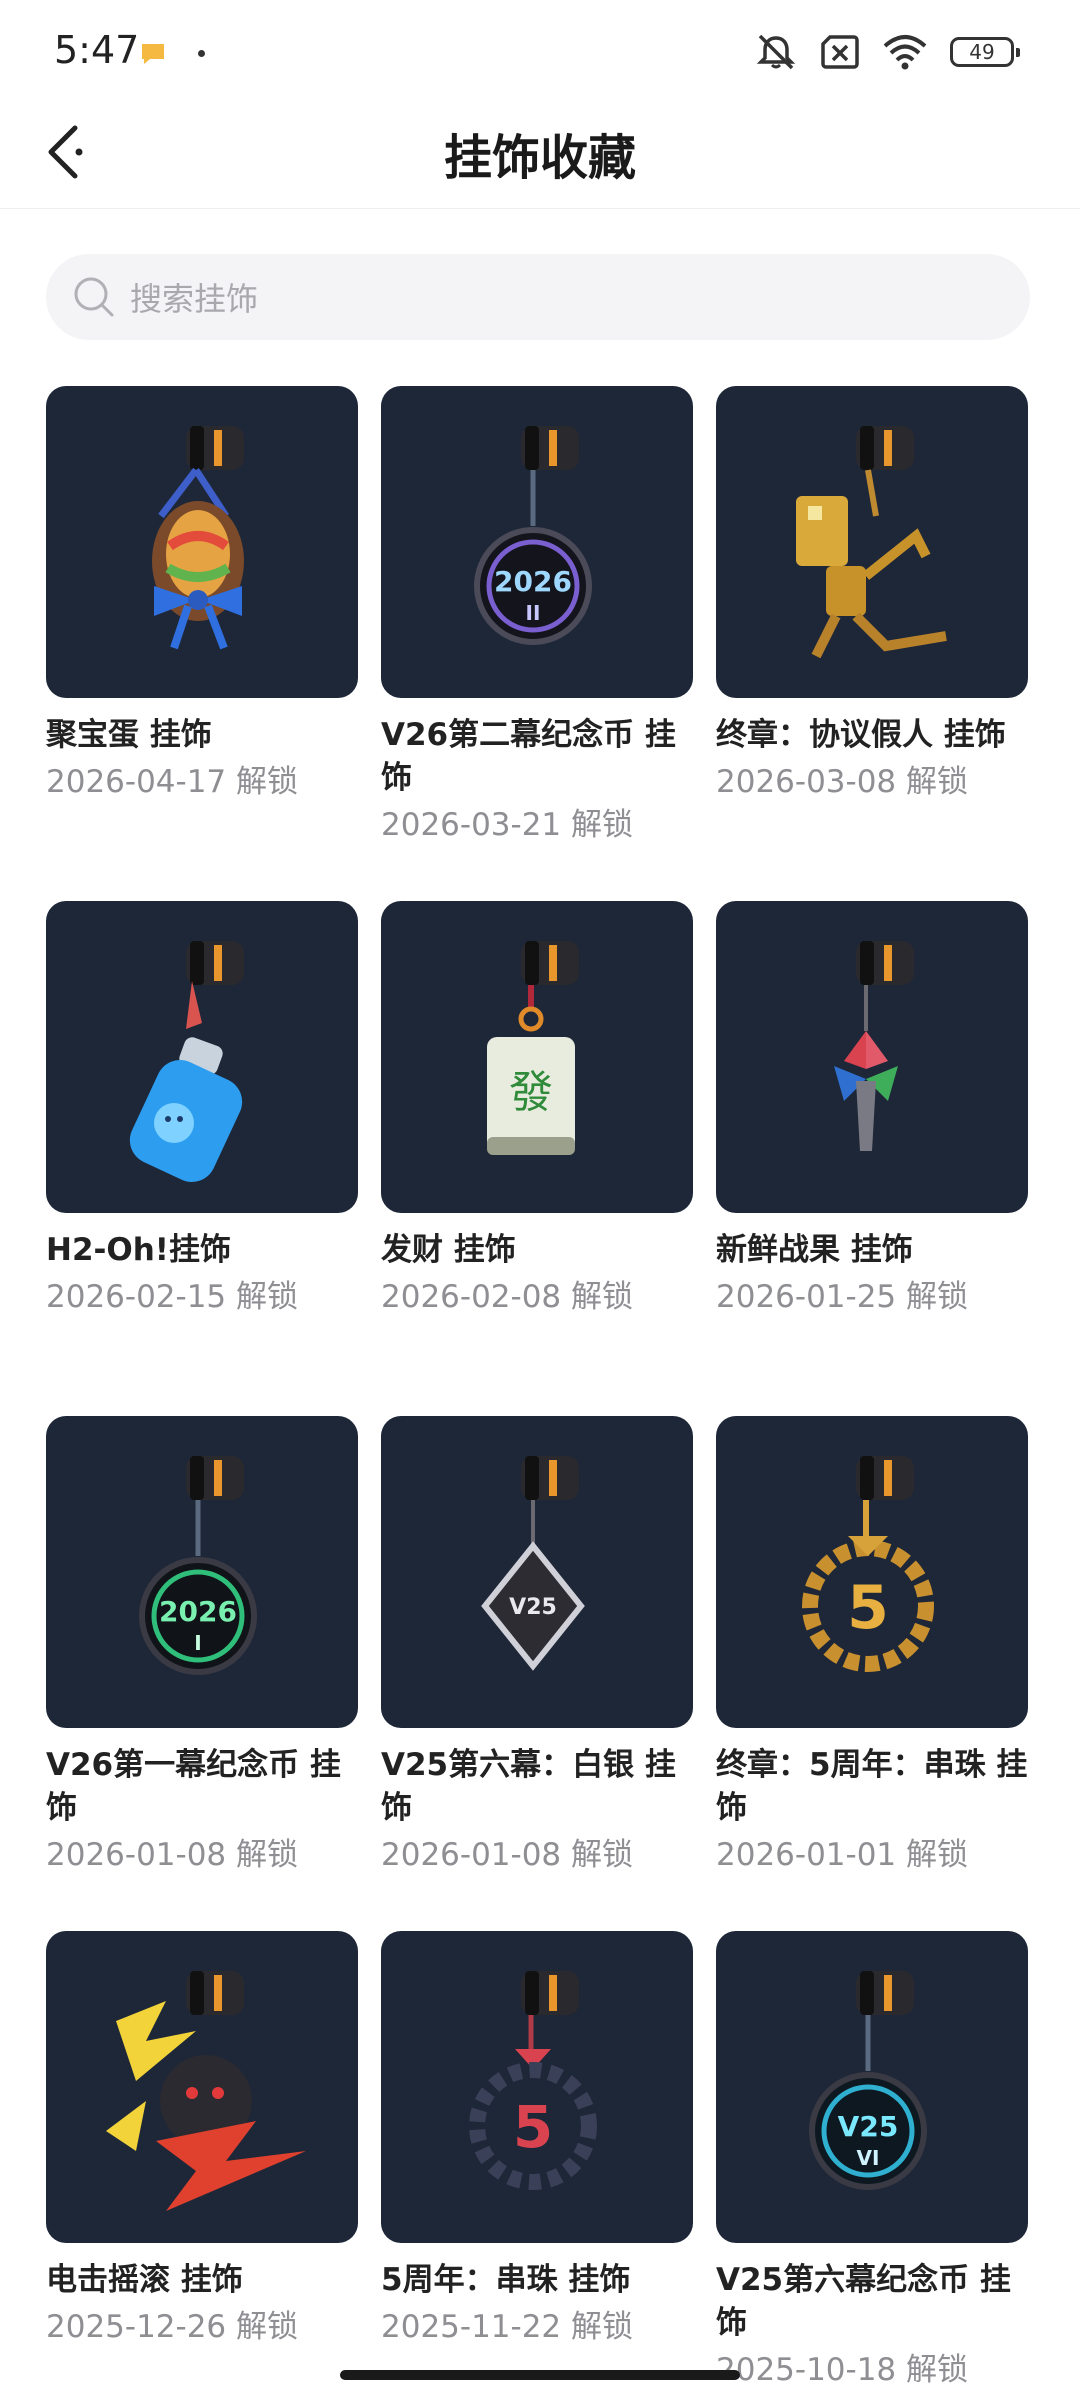 The height and width of the screenshot is (2400, 1080). I want to click on charm-unlock-date: 2026-03-08 解锁, so click(842, 782).